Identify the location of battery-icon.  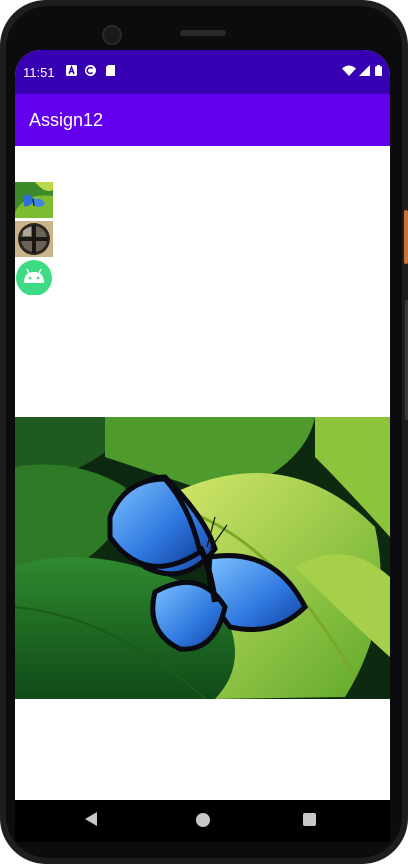
(378, 70).